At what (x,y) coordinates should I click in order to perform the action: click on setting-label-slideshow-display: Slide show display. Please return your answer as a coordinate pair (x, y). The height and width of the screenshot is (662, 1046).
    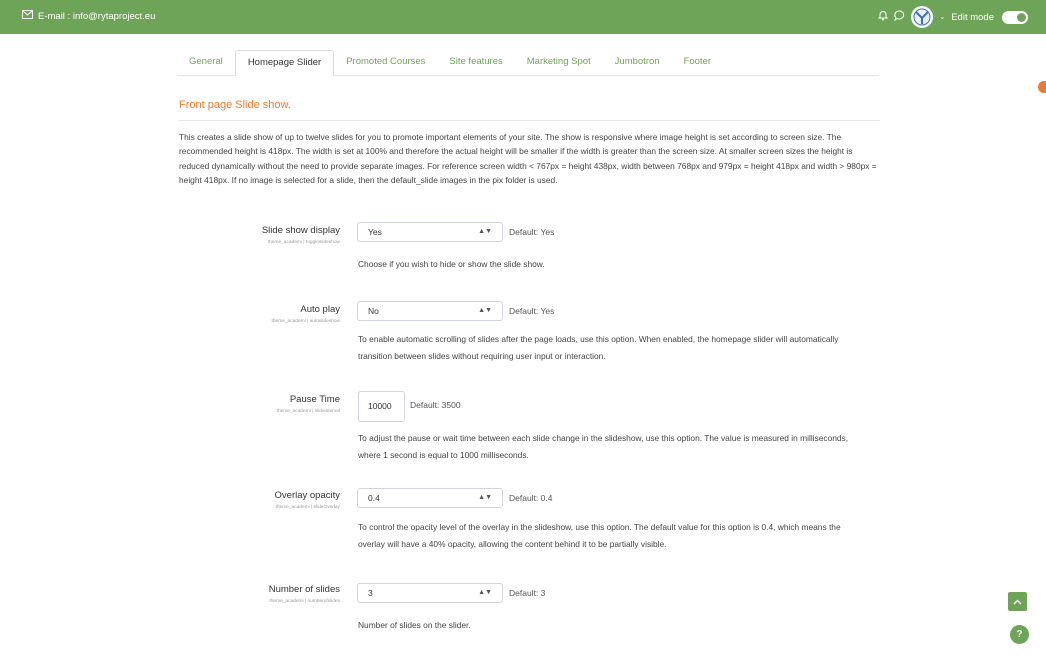
    Looking at the image, I should click on (300, 230).